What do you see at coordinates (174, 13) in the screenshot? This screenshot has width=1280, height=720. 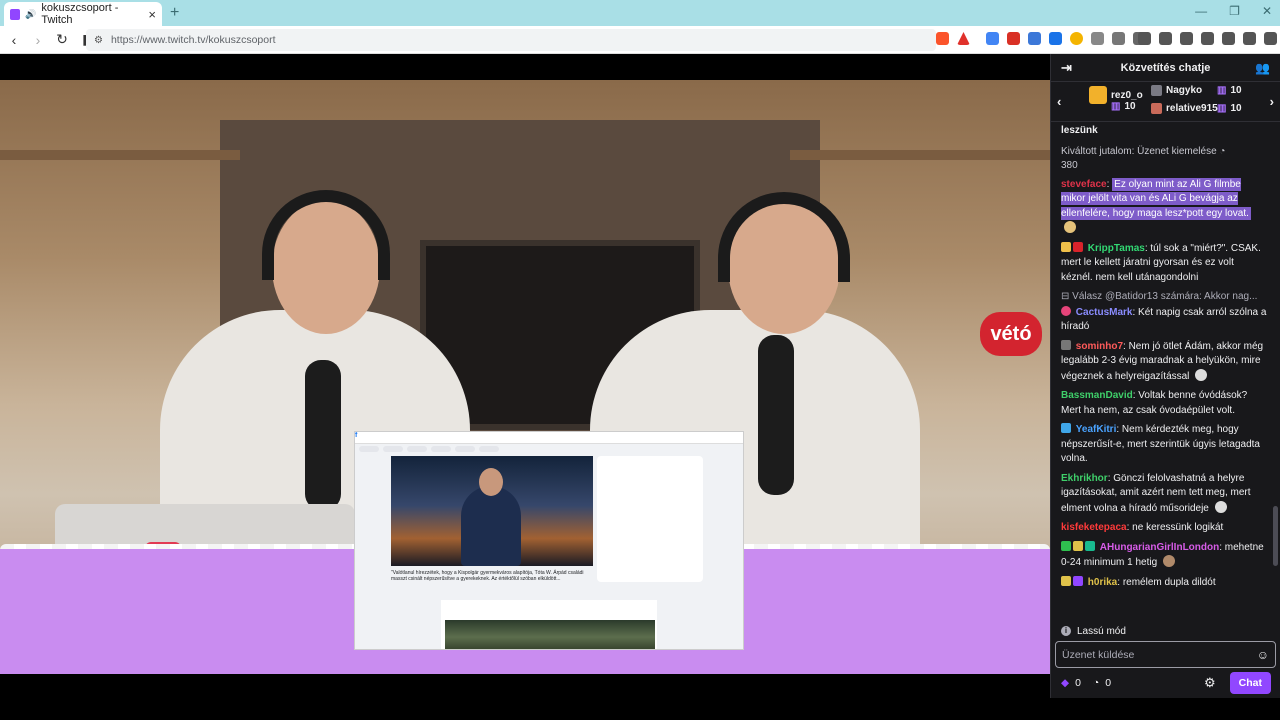 I see `new-tab-button: +` at bounding box center [174, 13].